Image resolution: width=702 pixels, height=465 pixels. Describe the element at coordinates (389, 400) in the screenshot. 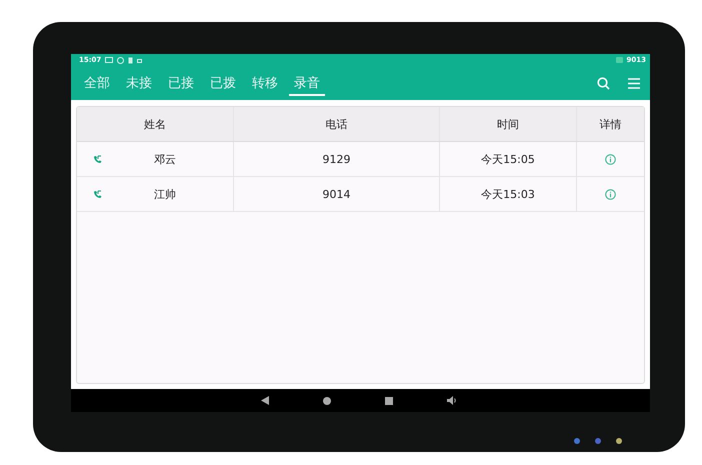

I see `recents-icon` at that location.